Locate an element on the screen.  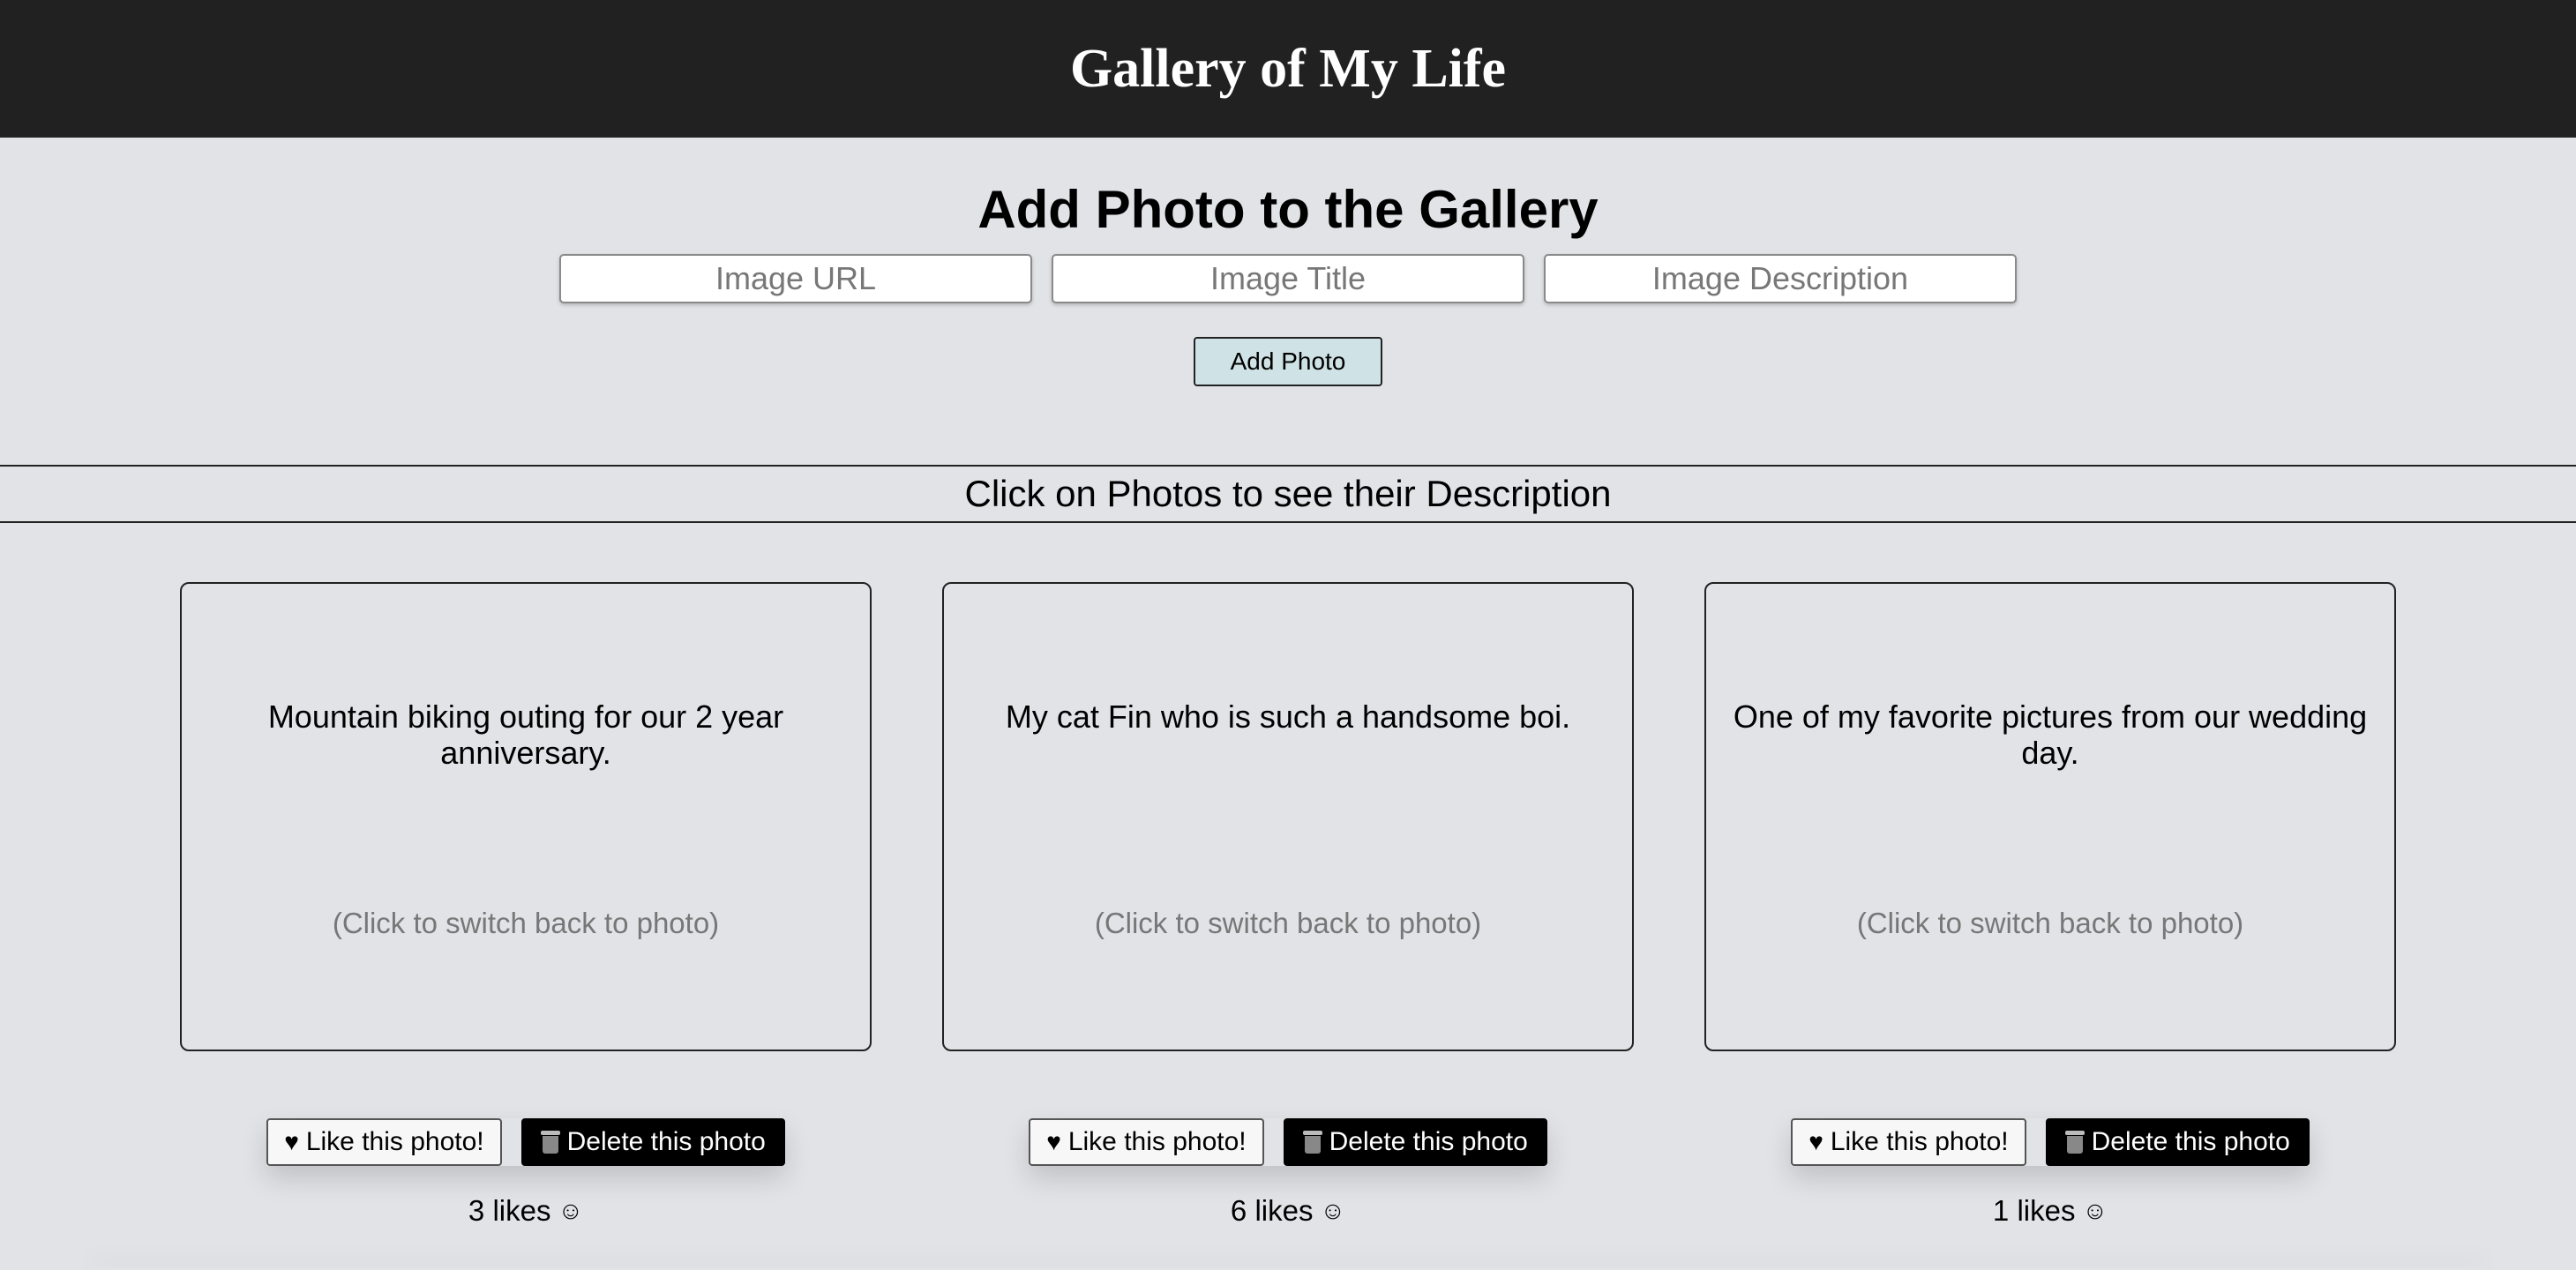
image-description-input is located at coordinates (1781, 278).